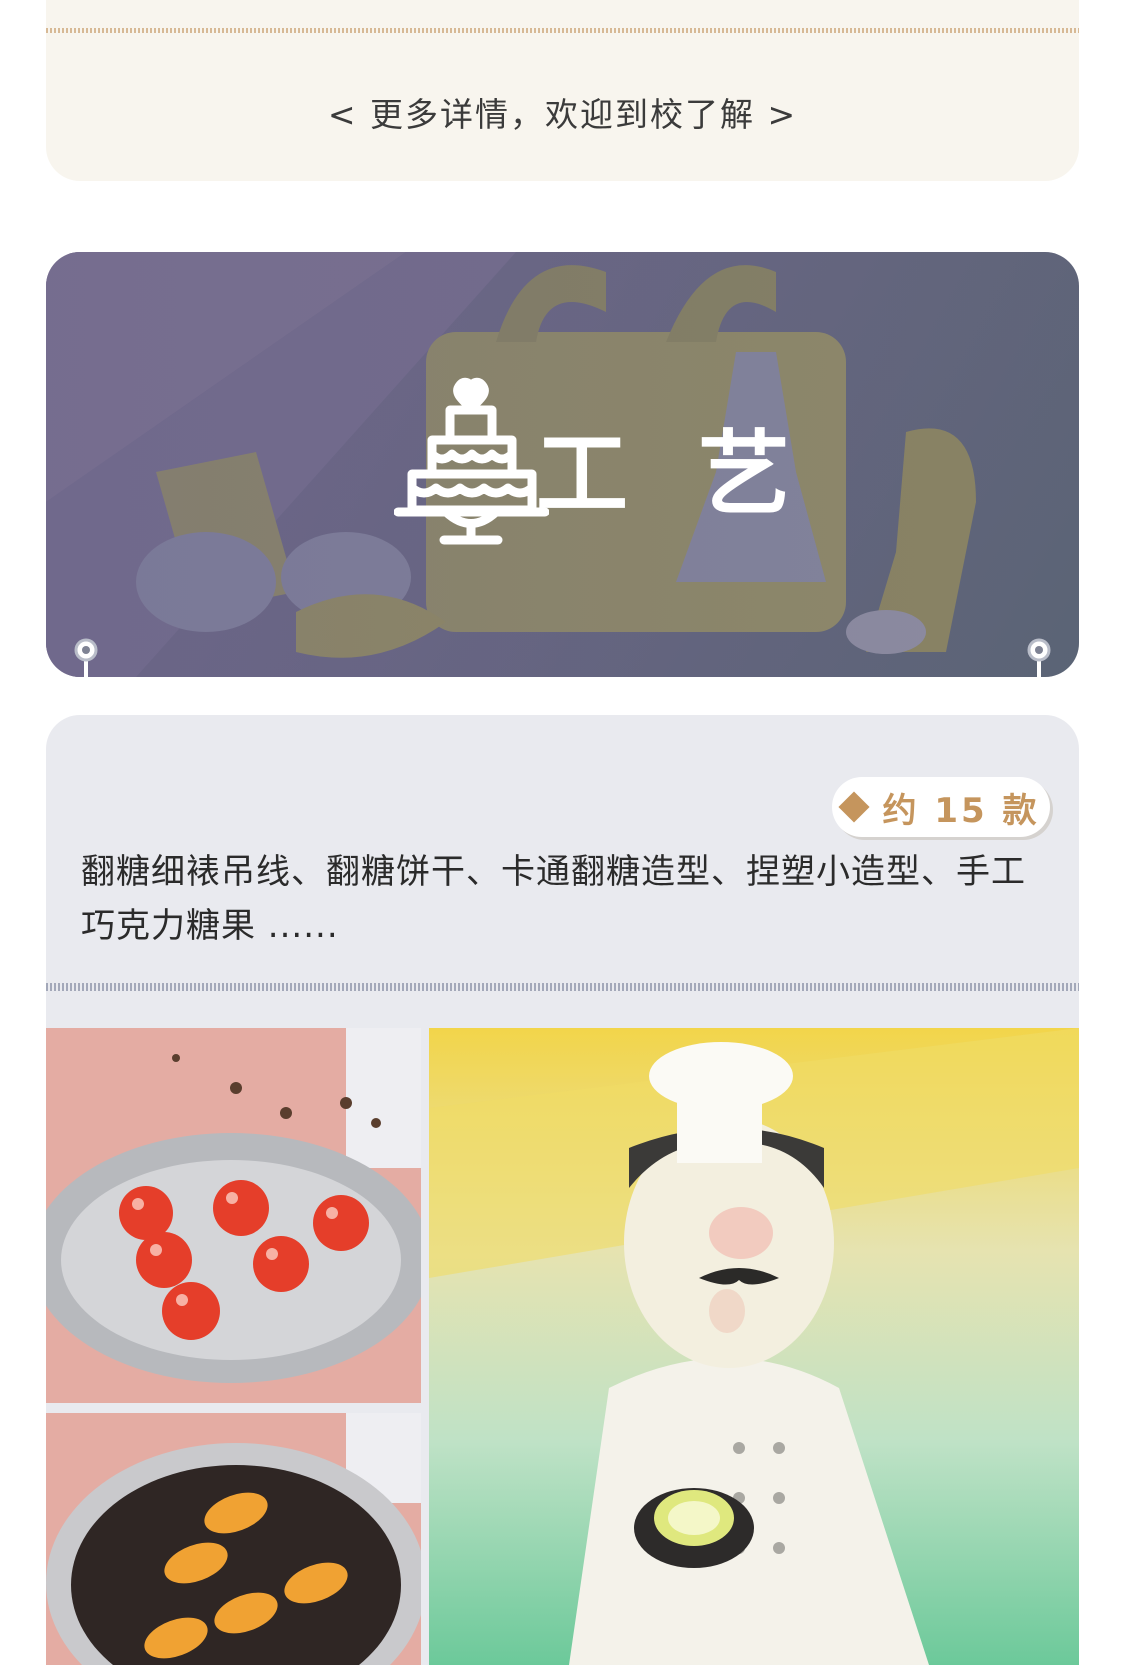 The width and height of the screenshot is (1125, 1665). I want to click on photo-chocolate-truffles, so click(233, 1215).